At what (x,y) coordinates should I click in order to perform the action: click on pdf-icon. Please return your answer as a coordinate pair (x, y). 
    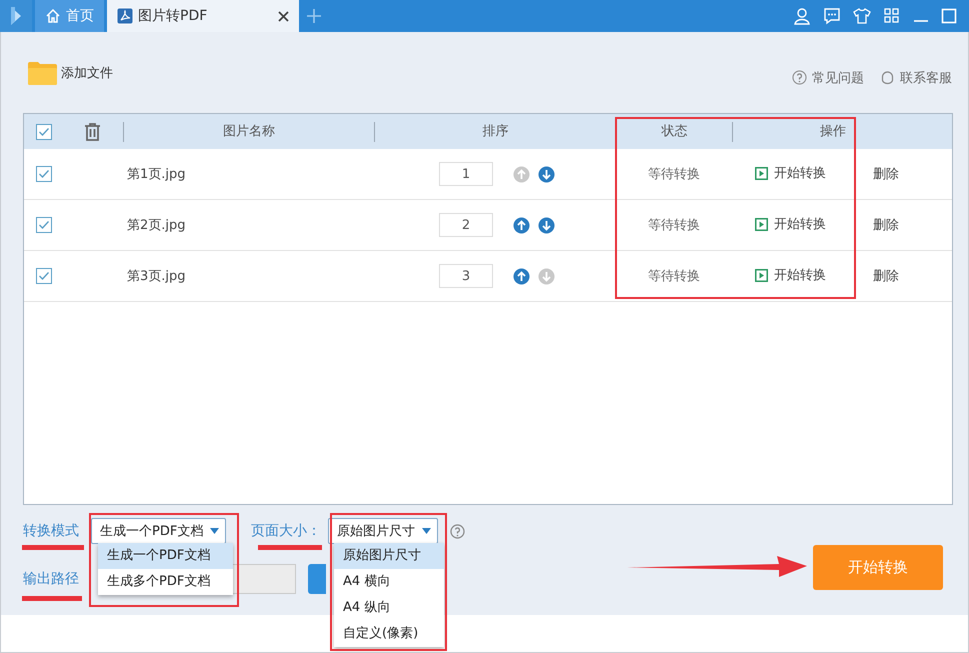
    Looking at the image, I should click on (125, 16).